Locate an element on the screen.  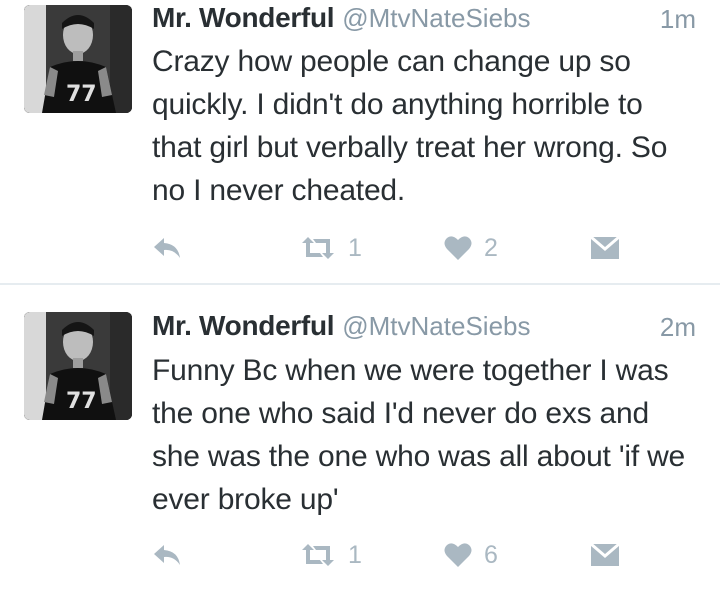
like-count: 6 is located at coordinates (491, 554).